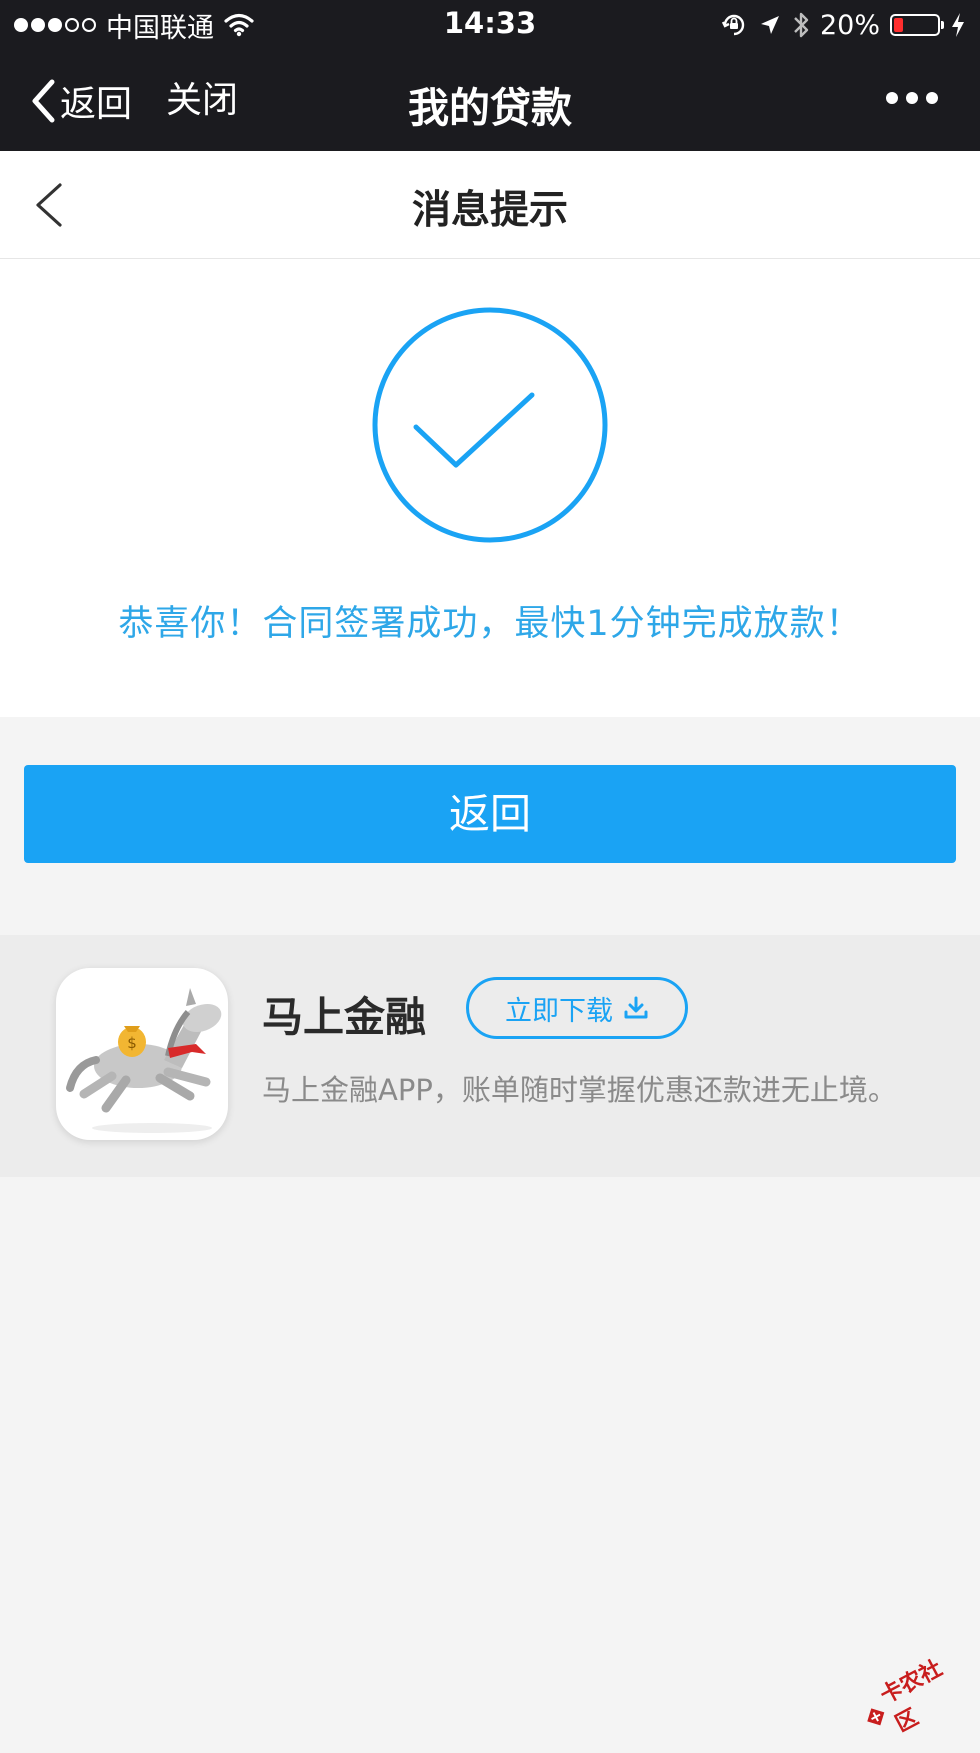 The height and width of the screenshot is (1753, 980). What do you see at coordinates (801, 25) in the screenshot?
I see `bluetooth-icon` at bounding box center [801, 25].